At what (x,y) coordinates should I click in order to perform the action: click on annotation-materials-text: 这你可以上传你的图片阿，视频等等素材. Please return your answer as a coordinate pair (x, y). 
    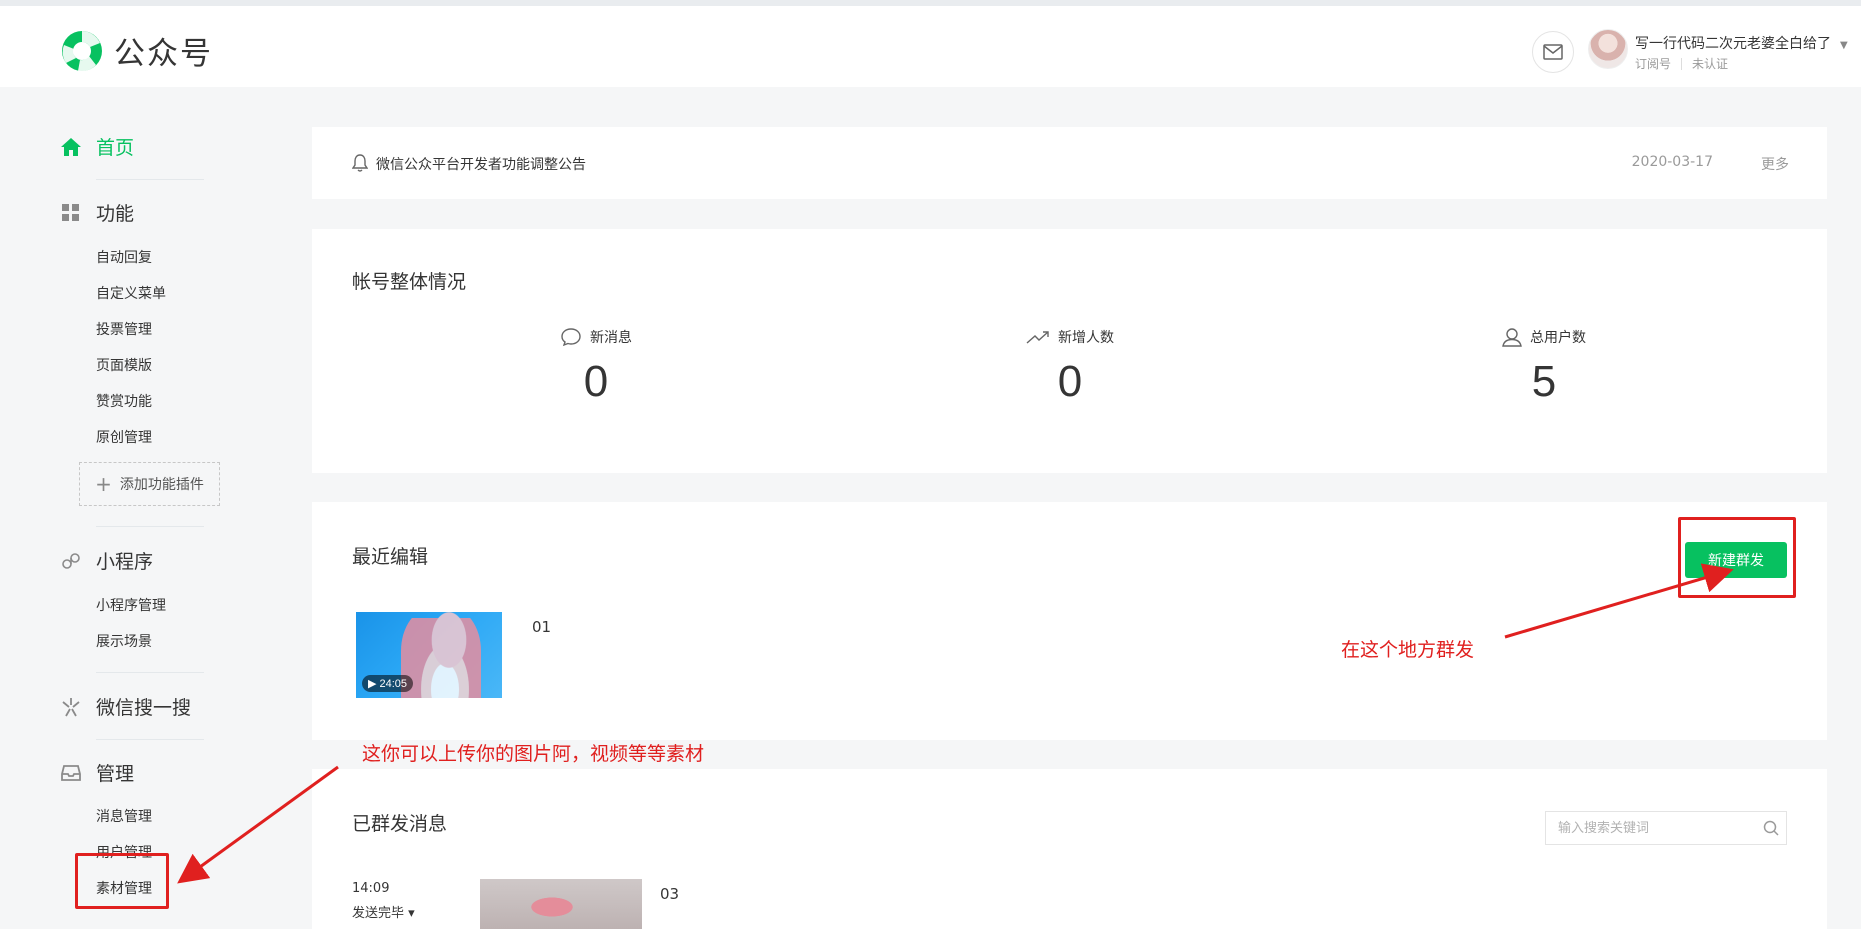
    Looking at the image, I should click on (533, 754).